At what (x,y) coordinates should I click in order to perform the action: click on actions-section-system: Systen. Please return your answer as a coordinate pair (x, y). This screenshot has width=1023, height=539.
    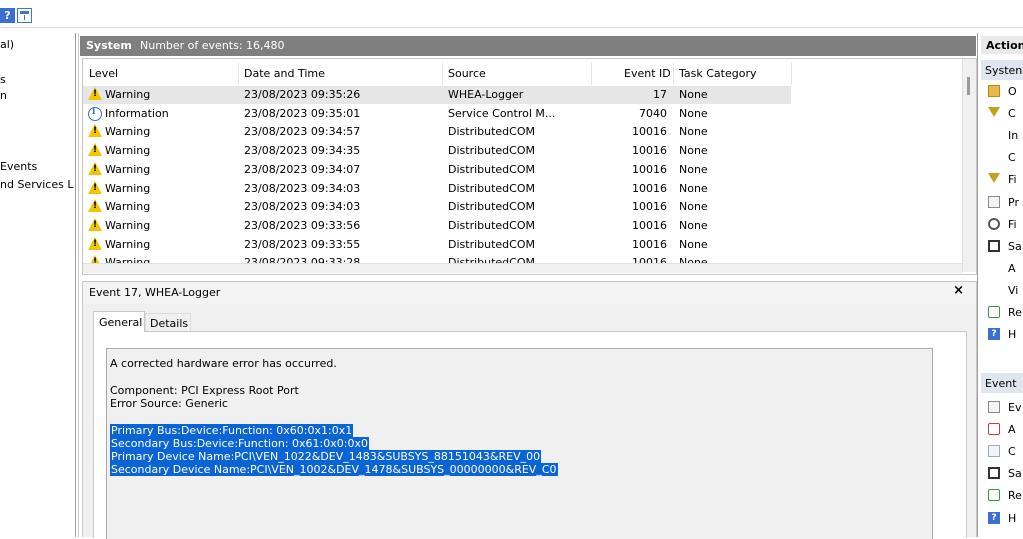
    Looking at the image, I should click on (1002, 70).